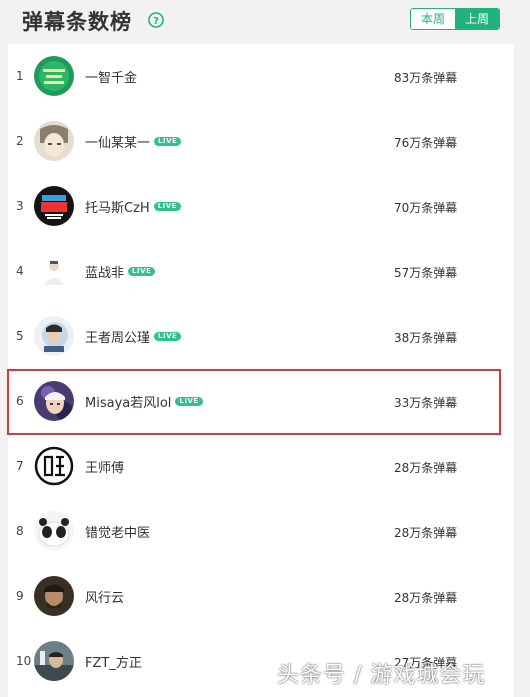 The width and height of the screenshot is (530, 697). What do you see at coordinates (104, 271) in the screenshot?
I see `streamer-name: 蓝战非` at bounding box center [104, 271].